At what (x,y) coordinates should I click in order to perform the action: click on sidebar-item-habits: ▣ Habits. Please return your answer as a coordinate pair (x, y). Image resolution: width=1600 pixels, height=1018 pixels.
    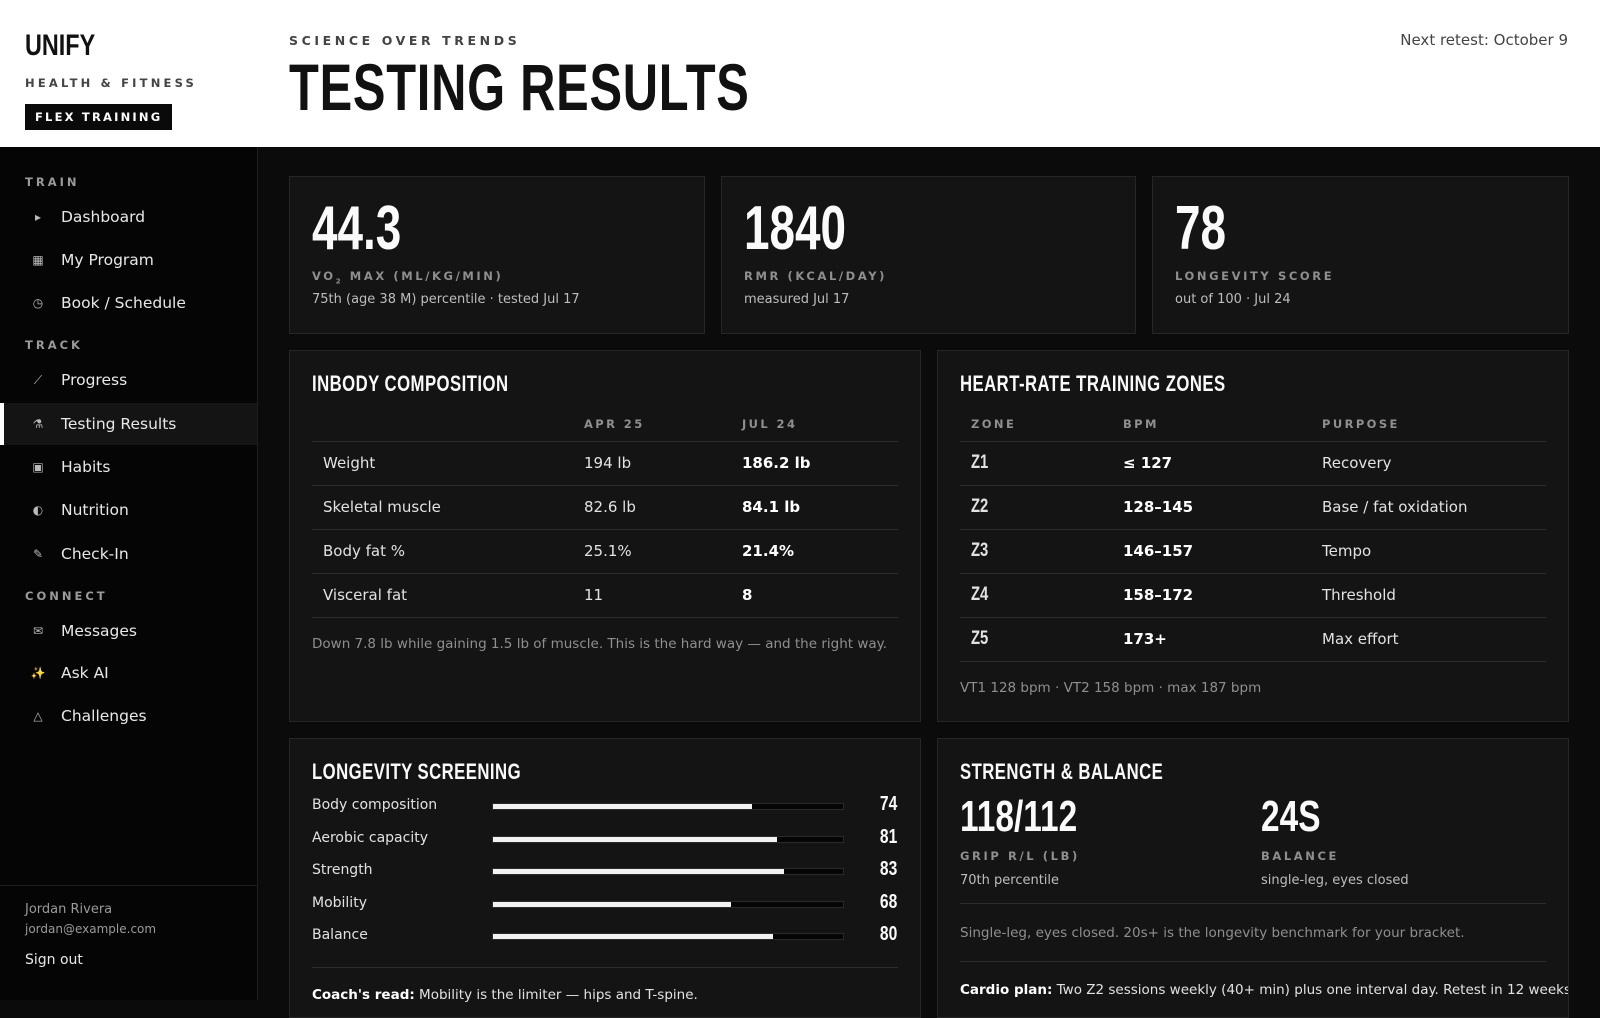
    Looking at the image, I should click on (128, 467).